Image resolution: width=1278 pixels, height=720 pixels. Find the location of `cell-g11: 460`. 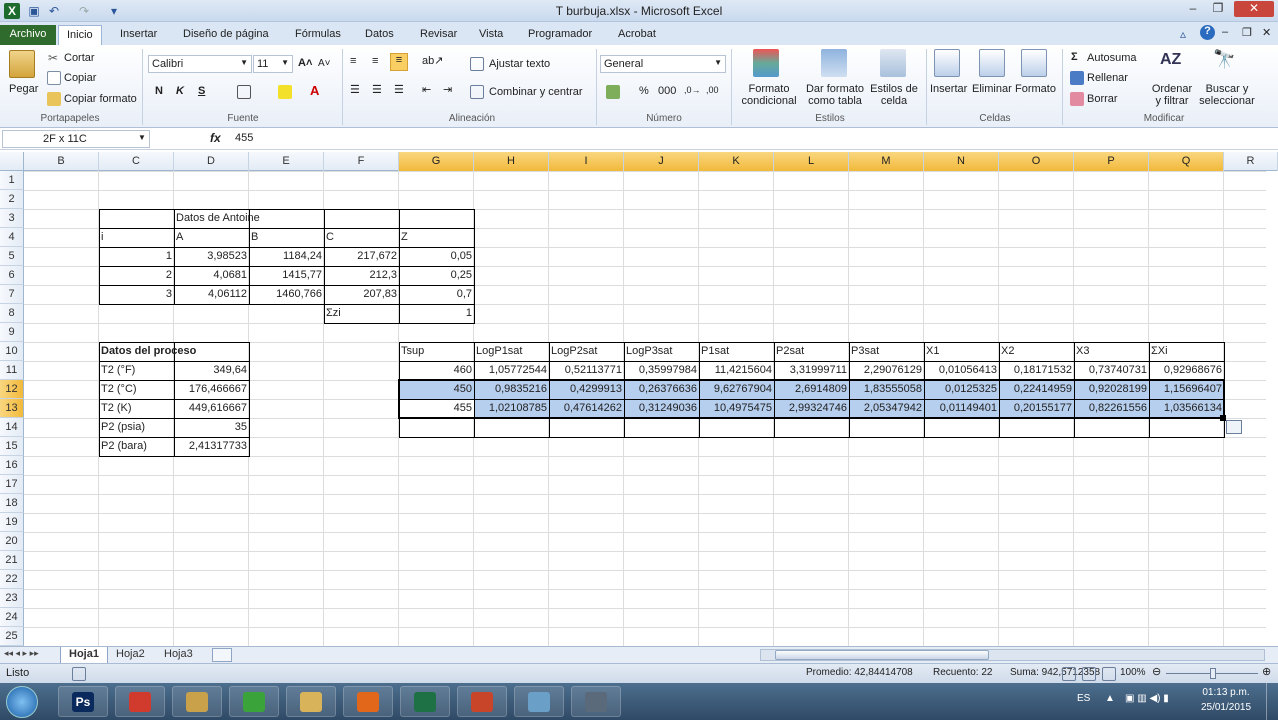

cell-g11: 460 is located at coordinates (436, 370).